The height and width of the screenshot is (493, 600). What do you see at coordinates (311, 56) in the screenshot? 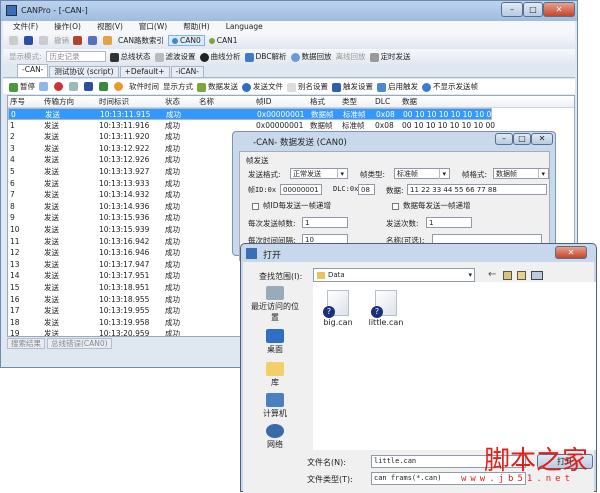
I see `replay-button: 数据回放` at bounding box center [311, 56].